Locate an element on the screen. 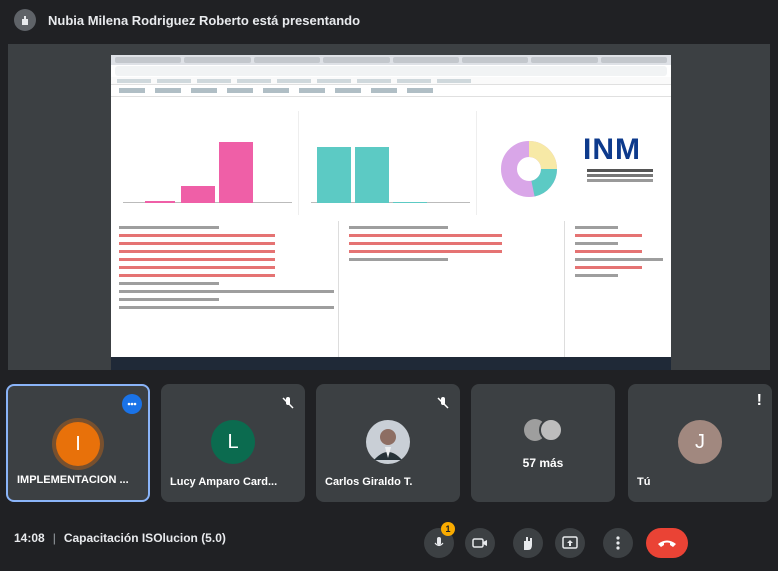  hand-icon is located at coordinates (25, 20).